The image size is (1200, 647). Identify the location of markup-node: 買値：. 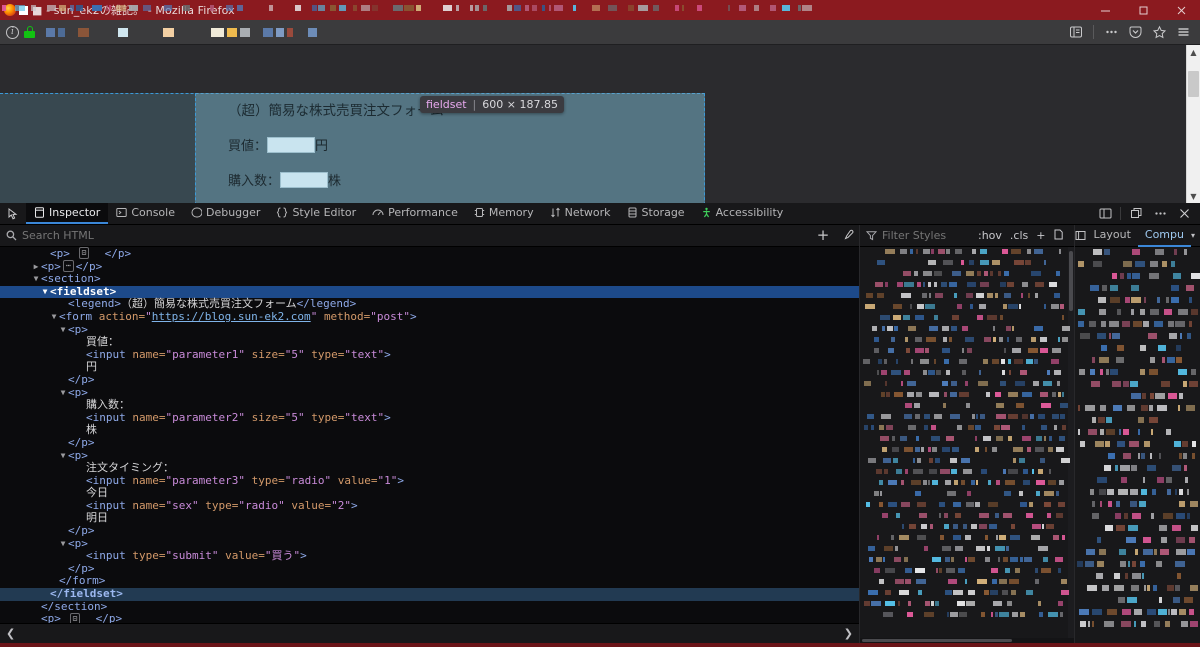
(429, 342).